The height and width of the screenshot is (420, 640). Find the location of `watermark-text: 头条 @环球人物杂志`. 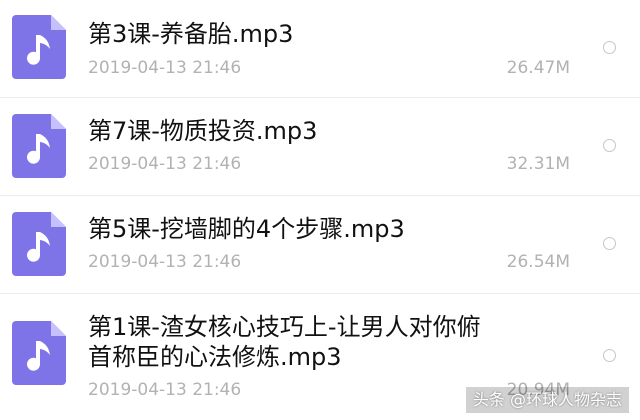

watermark-text: 头条 @环球人物杂志 is located at coordinates (547, 400).